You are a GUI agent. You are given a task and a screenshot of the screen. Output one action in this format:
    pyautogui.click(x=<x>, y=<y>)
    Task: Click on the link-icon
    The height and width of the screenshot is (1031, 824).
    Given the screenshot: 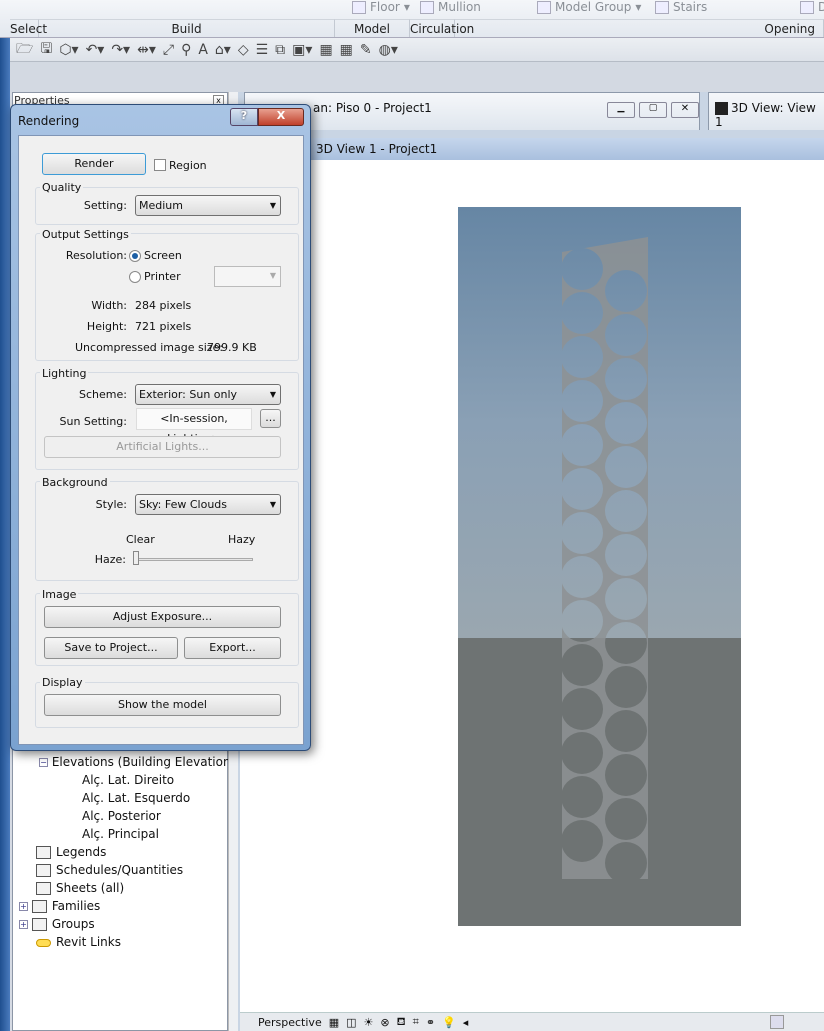 What is the action you would take?
    pyautogui.click(x=43, y=942)
    